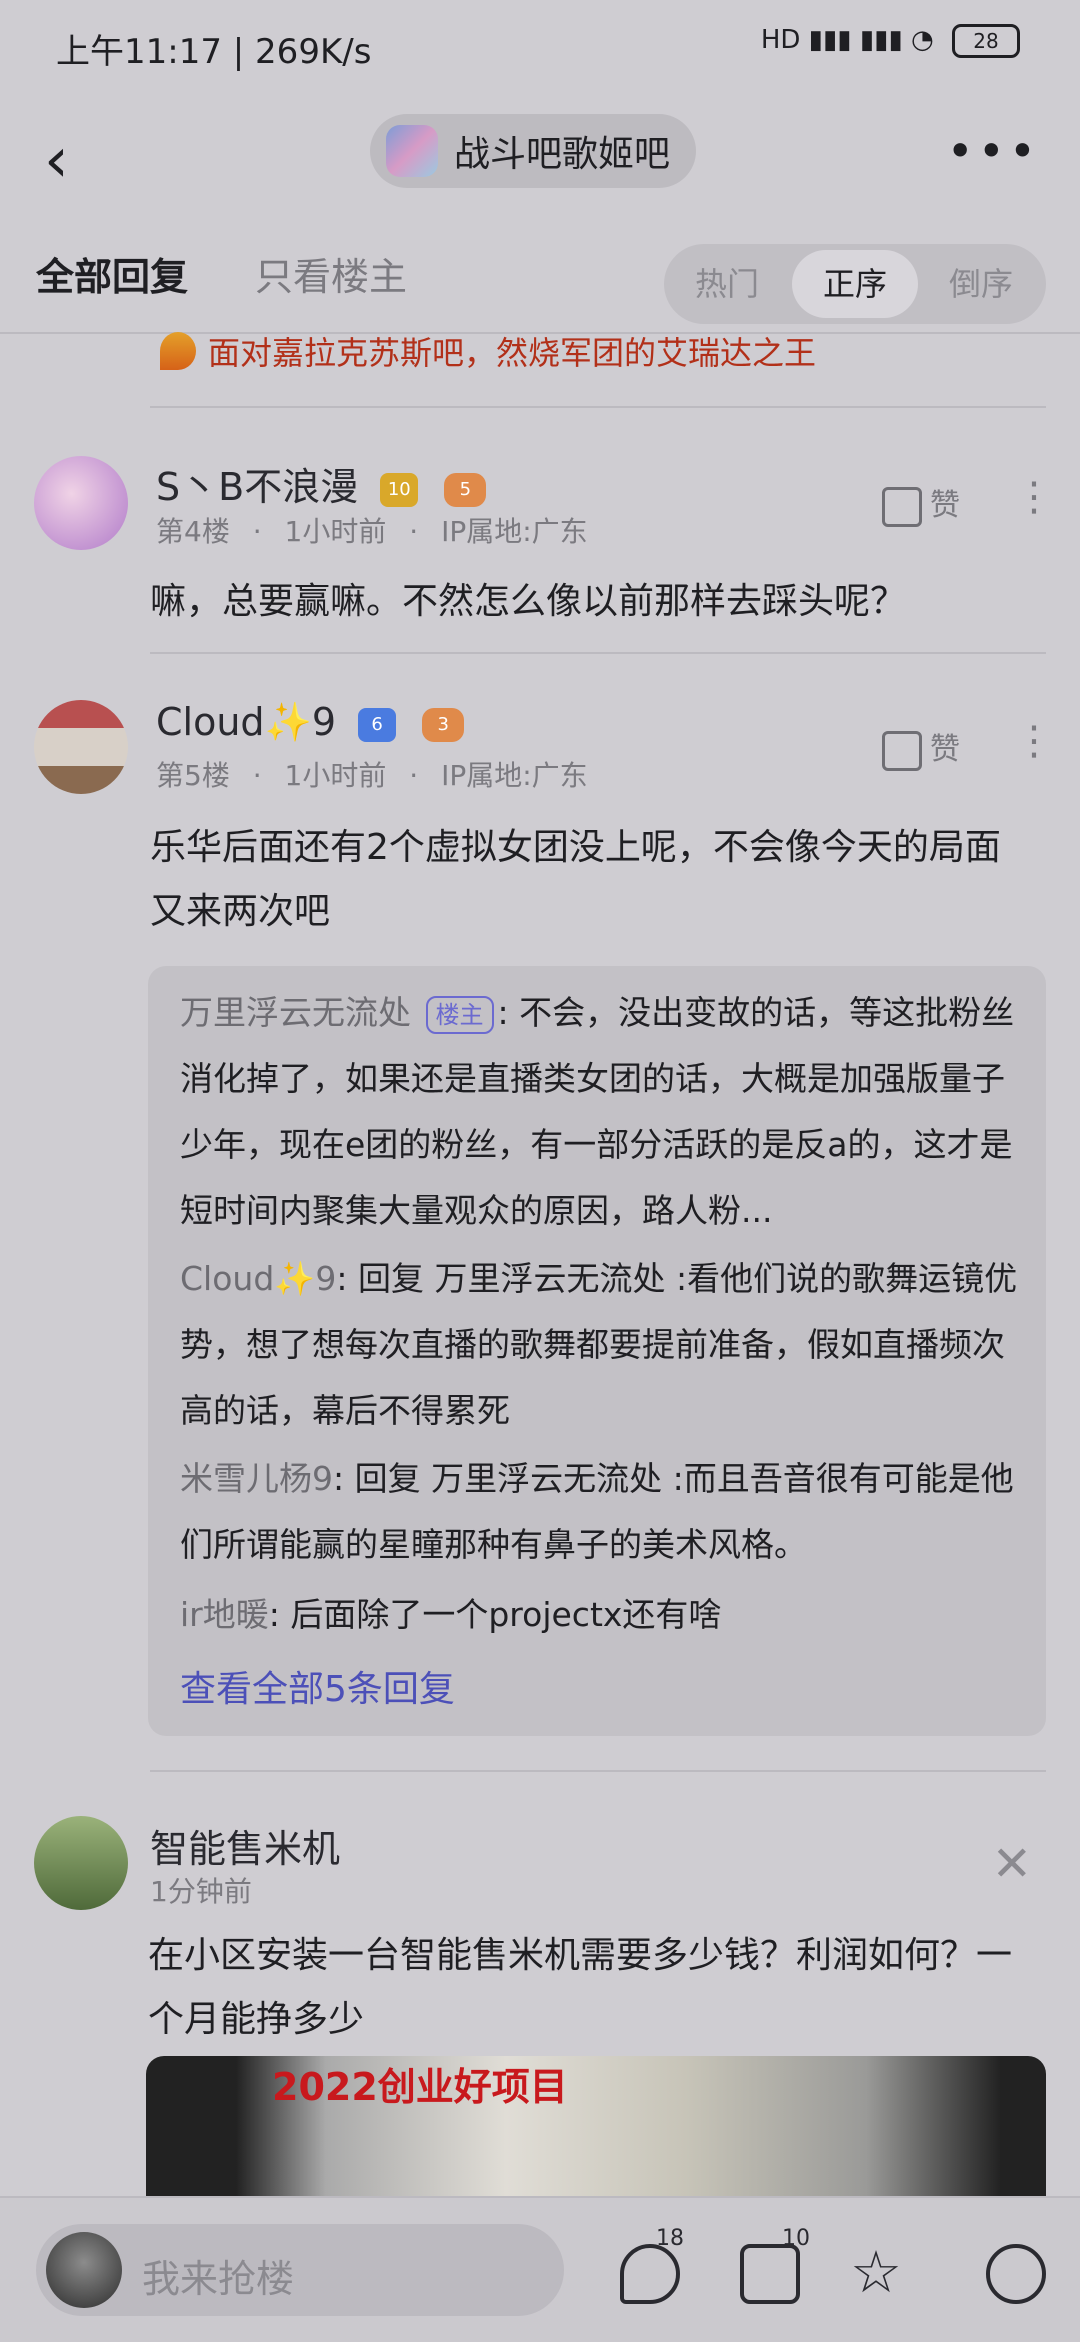 The height and width of the screenshot is (2342, 1080). What do you see at coordinates (495, 1614) in the screenshot?
I see `reply-text: : 后面除了一个projectx还有啥` at bounding box center [495, 1614].